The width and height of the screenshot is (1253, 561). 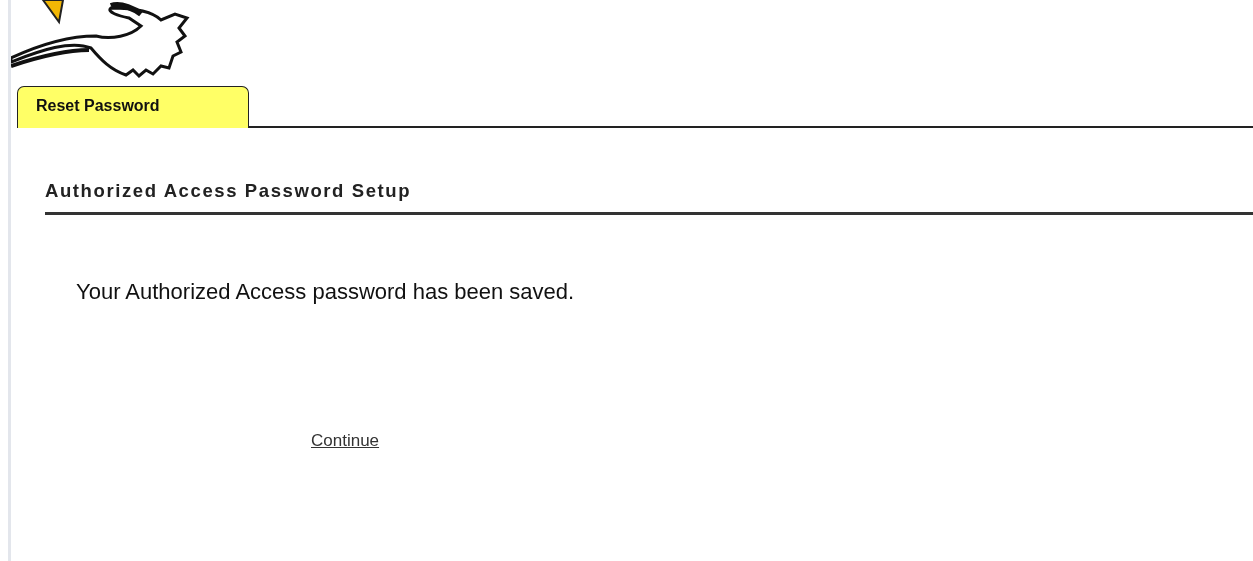 What do you see at coordinates (133, 107) in the screenshot?
I see `tab: Reset Password` at bounding box center [133, 107].